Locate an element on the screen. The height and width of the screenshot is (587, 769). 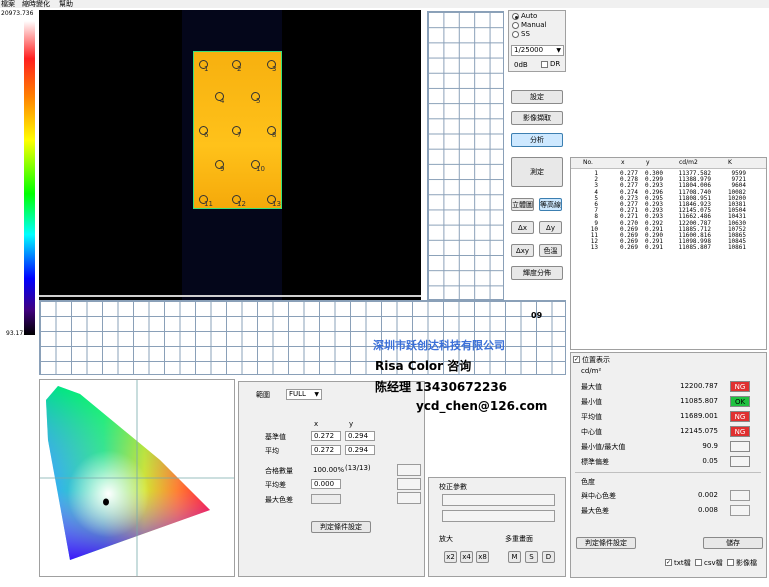
watermark-email: ycd_chen@126.com is located at coordinates (482, 406).